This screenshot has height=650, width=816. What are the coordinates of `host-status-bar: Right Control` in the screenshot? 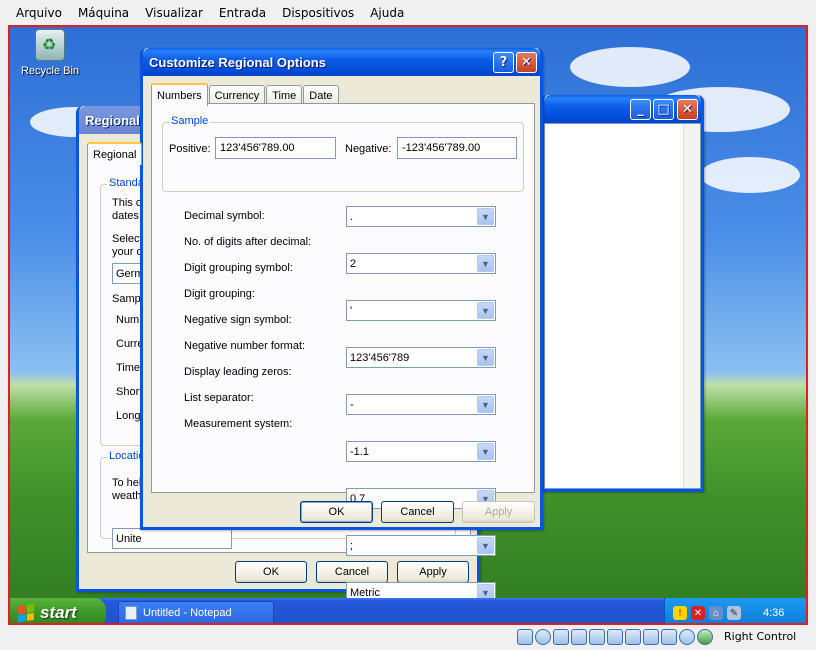 It's located at (408, 638).